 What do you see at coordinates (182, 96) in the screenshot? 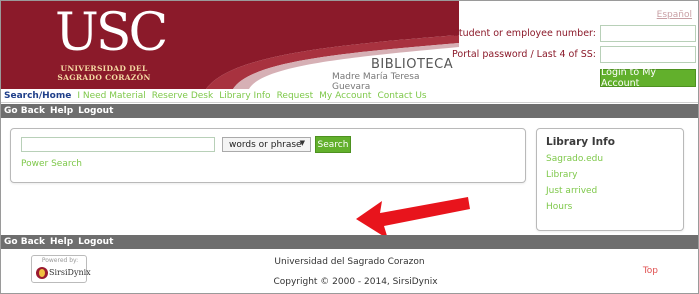
I see `nav-item-reserve-desk: Reserve Desk` at bounding box center [182, 96].